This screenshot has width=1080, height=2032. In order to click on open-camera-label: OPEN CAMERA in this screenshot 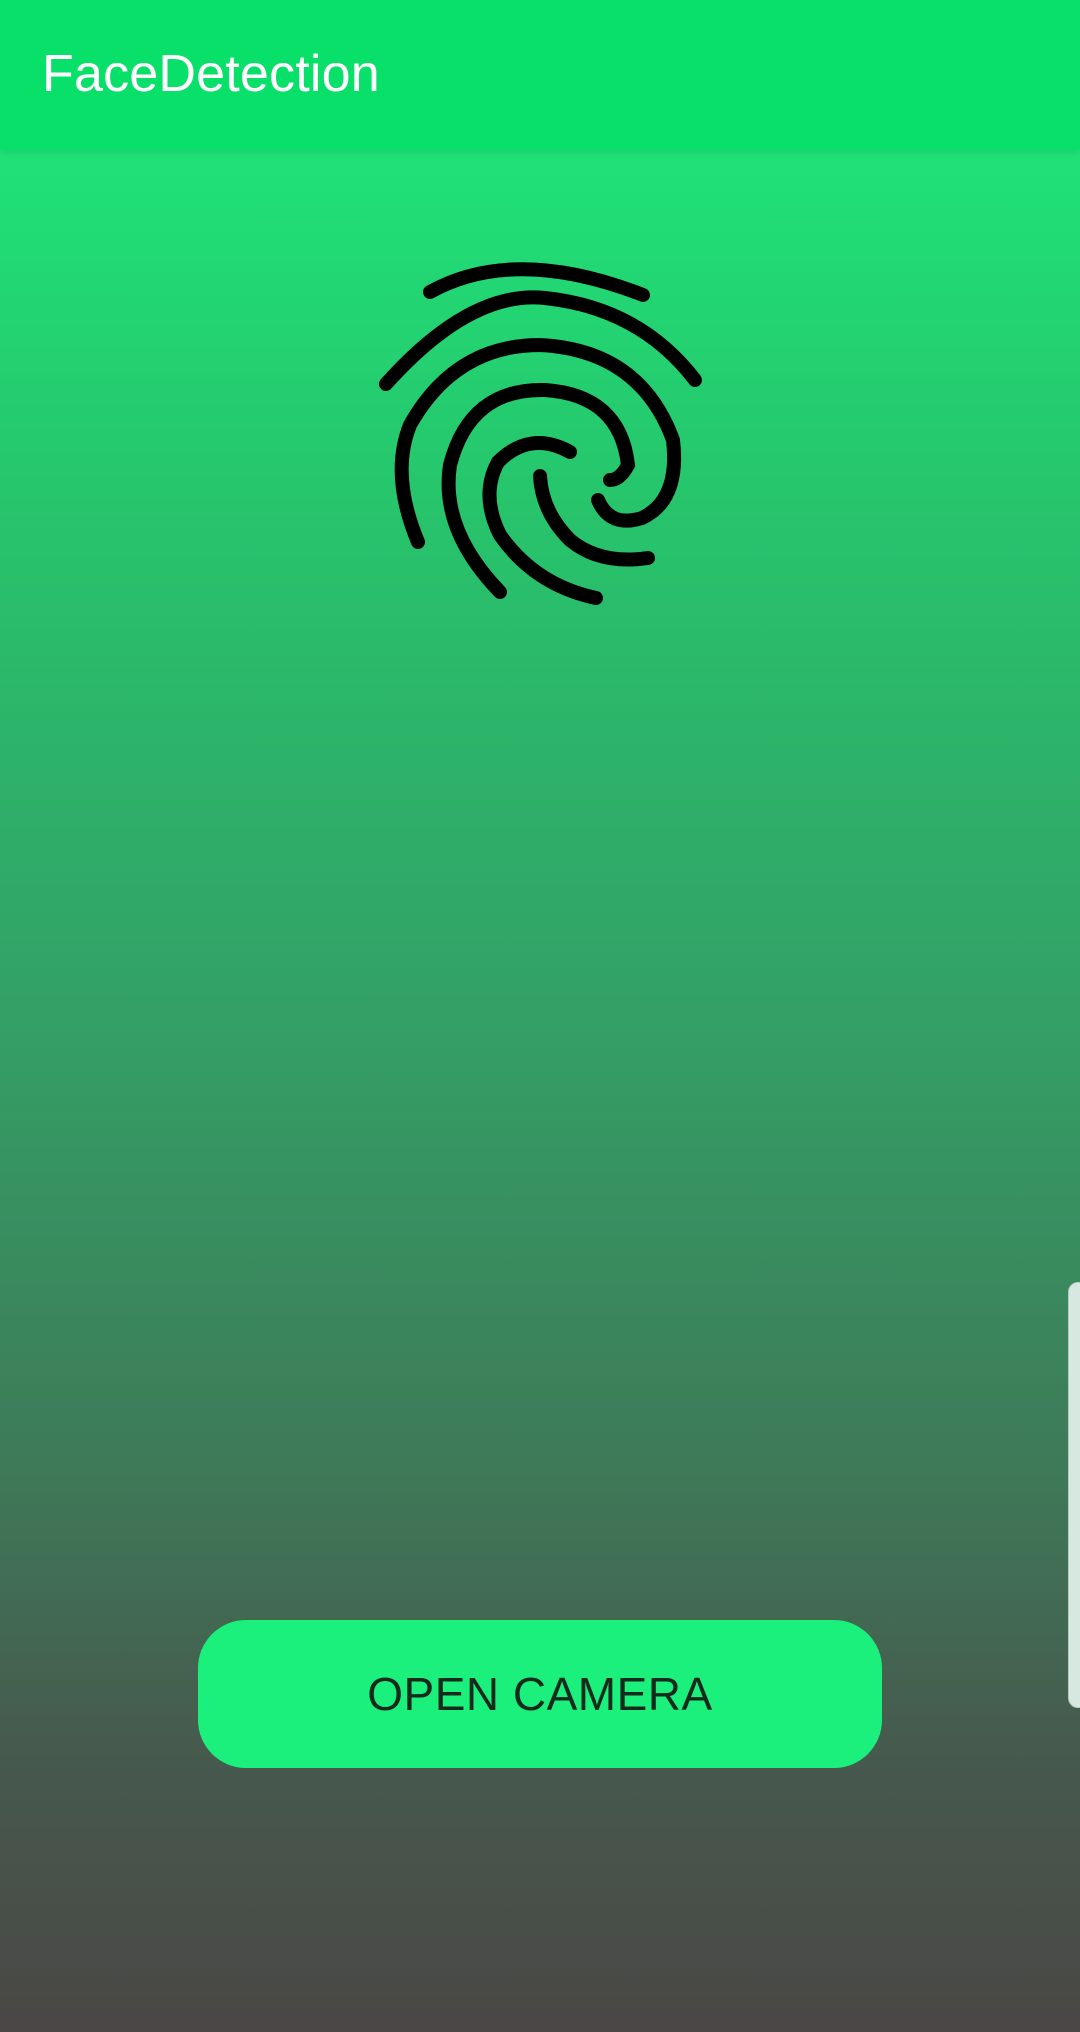, I will do `click(540, 1694)`.